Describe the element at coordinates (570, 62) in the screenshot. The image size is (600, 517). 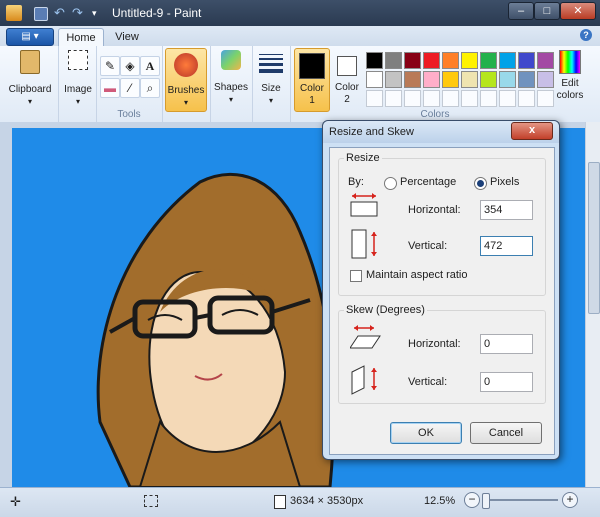
I see `edit-colors-icon` at that location.